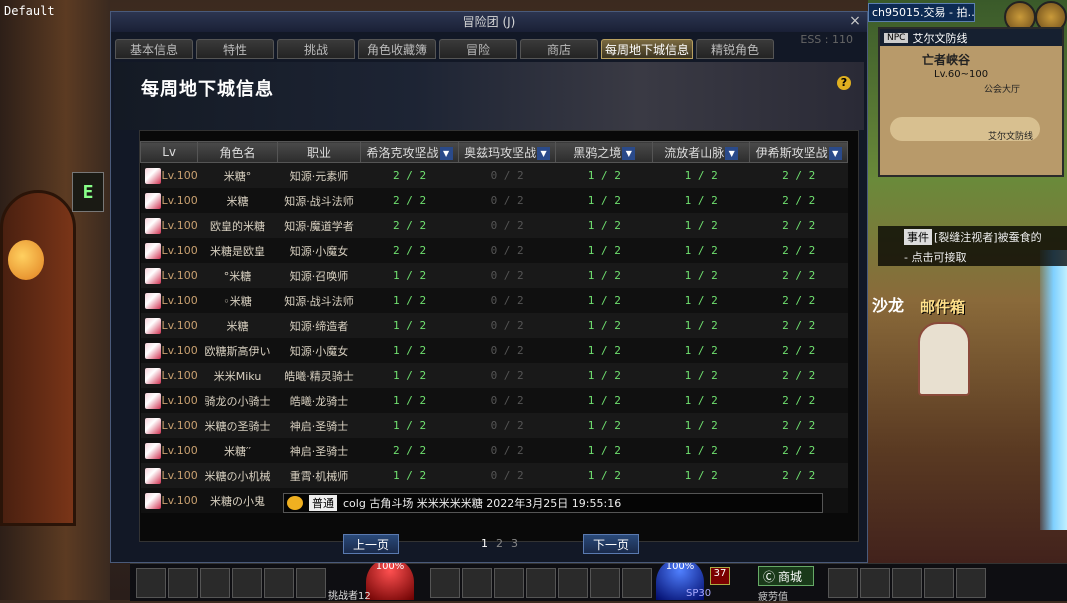  Describe the element at coordinates (855, 21) in the screenshot. I see `close-icon: ×` at that location.